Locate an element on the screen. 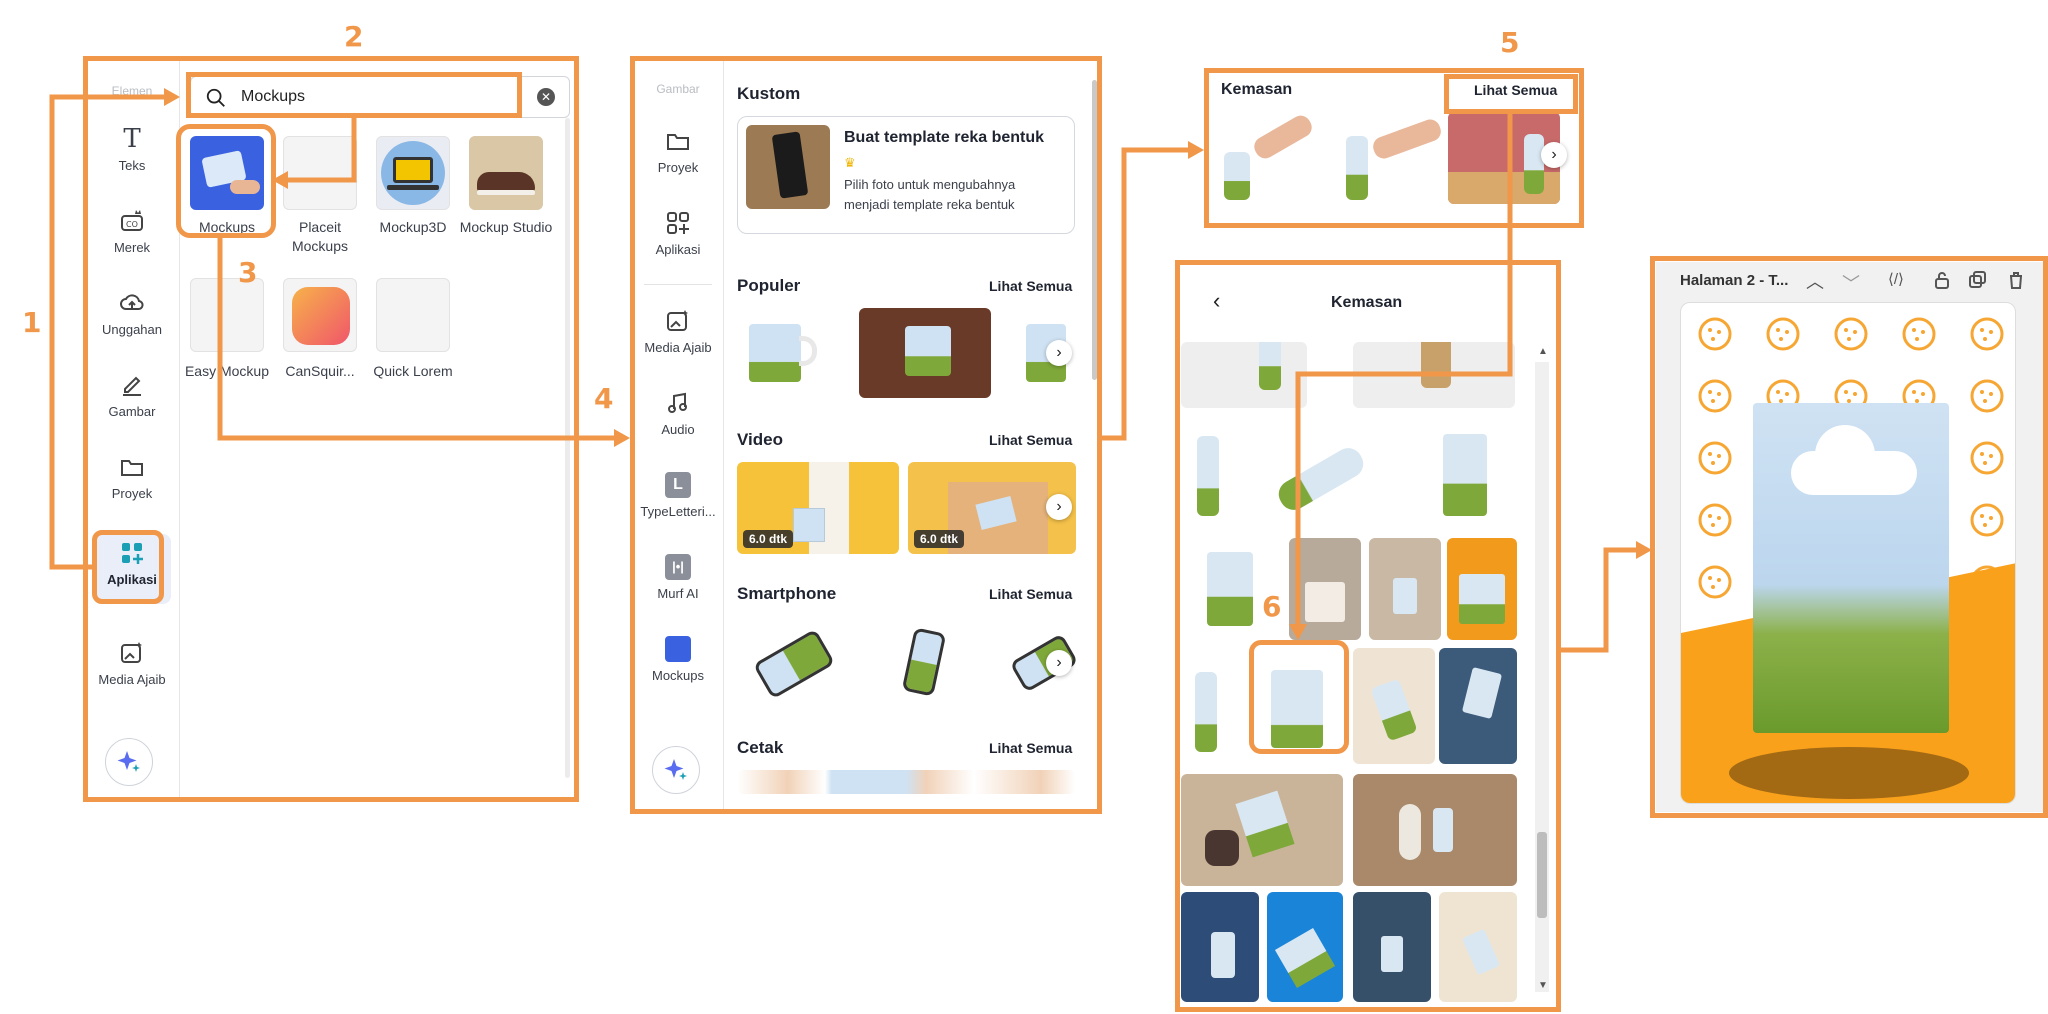 The height and width of the screenshot is (1014, 2048). highlight-box-panel5 is located at coordinates (1849, 537).